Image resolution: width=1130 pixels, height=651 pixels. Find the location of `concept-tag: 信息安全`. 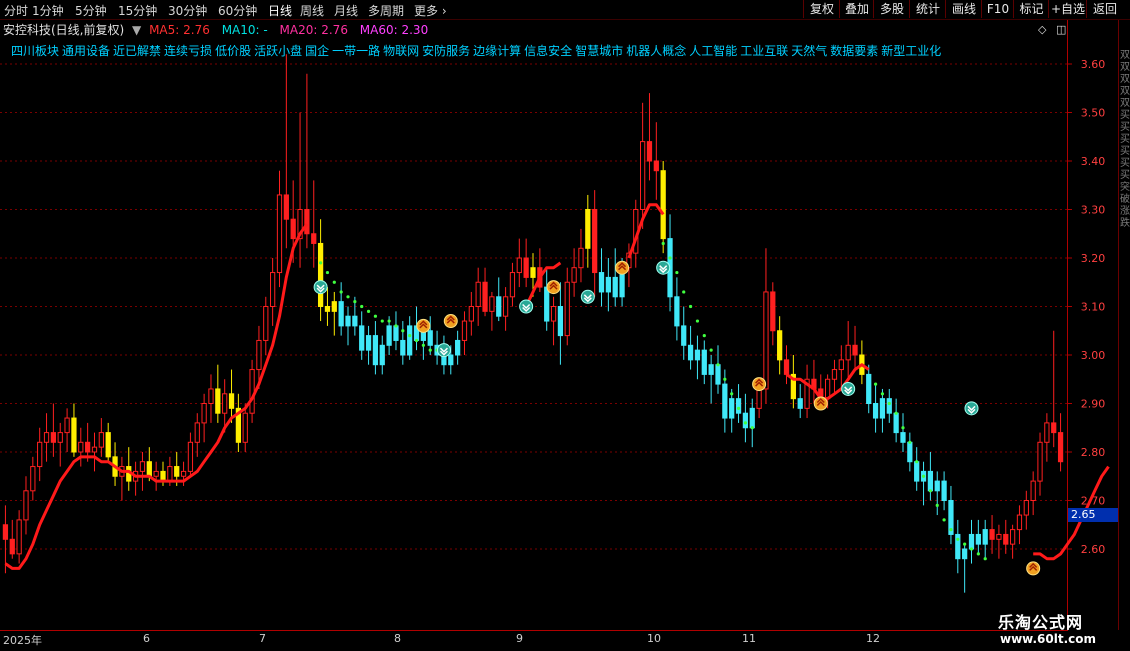

concept-tag: 信息安全 is located at coordinates (548, 51).